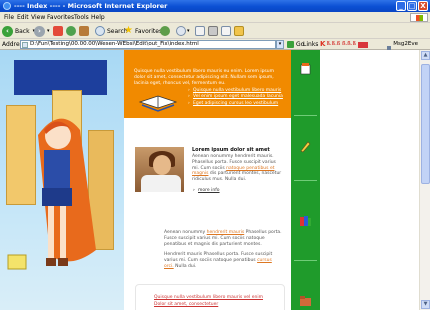 The width and height of the screenshot is (430, 310). What do you see at coordinates (185, 232) in the screenshot?
I see `paragraph-2-start: Aenean nonummy` at bounding box center [185, 232].